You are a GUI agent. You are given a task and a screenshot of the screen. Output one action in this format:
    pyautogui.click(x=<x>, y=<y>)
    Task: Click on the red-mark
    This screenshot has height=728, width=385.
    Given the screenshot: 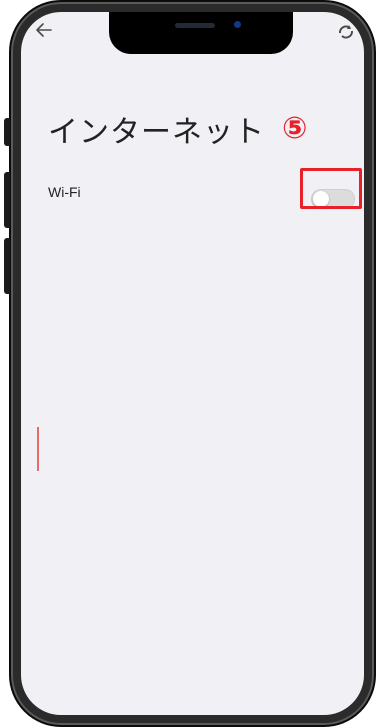 What is the action you would take?
    pyautogui.click(x=38, y=449)
    